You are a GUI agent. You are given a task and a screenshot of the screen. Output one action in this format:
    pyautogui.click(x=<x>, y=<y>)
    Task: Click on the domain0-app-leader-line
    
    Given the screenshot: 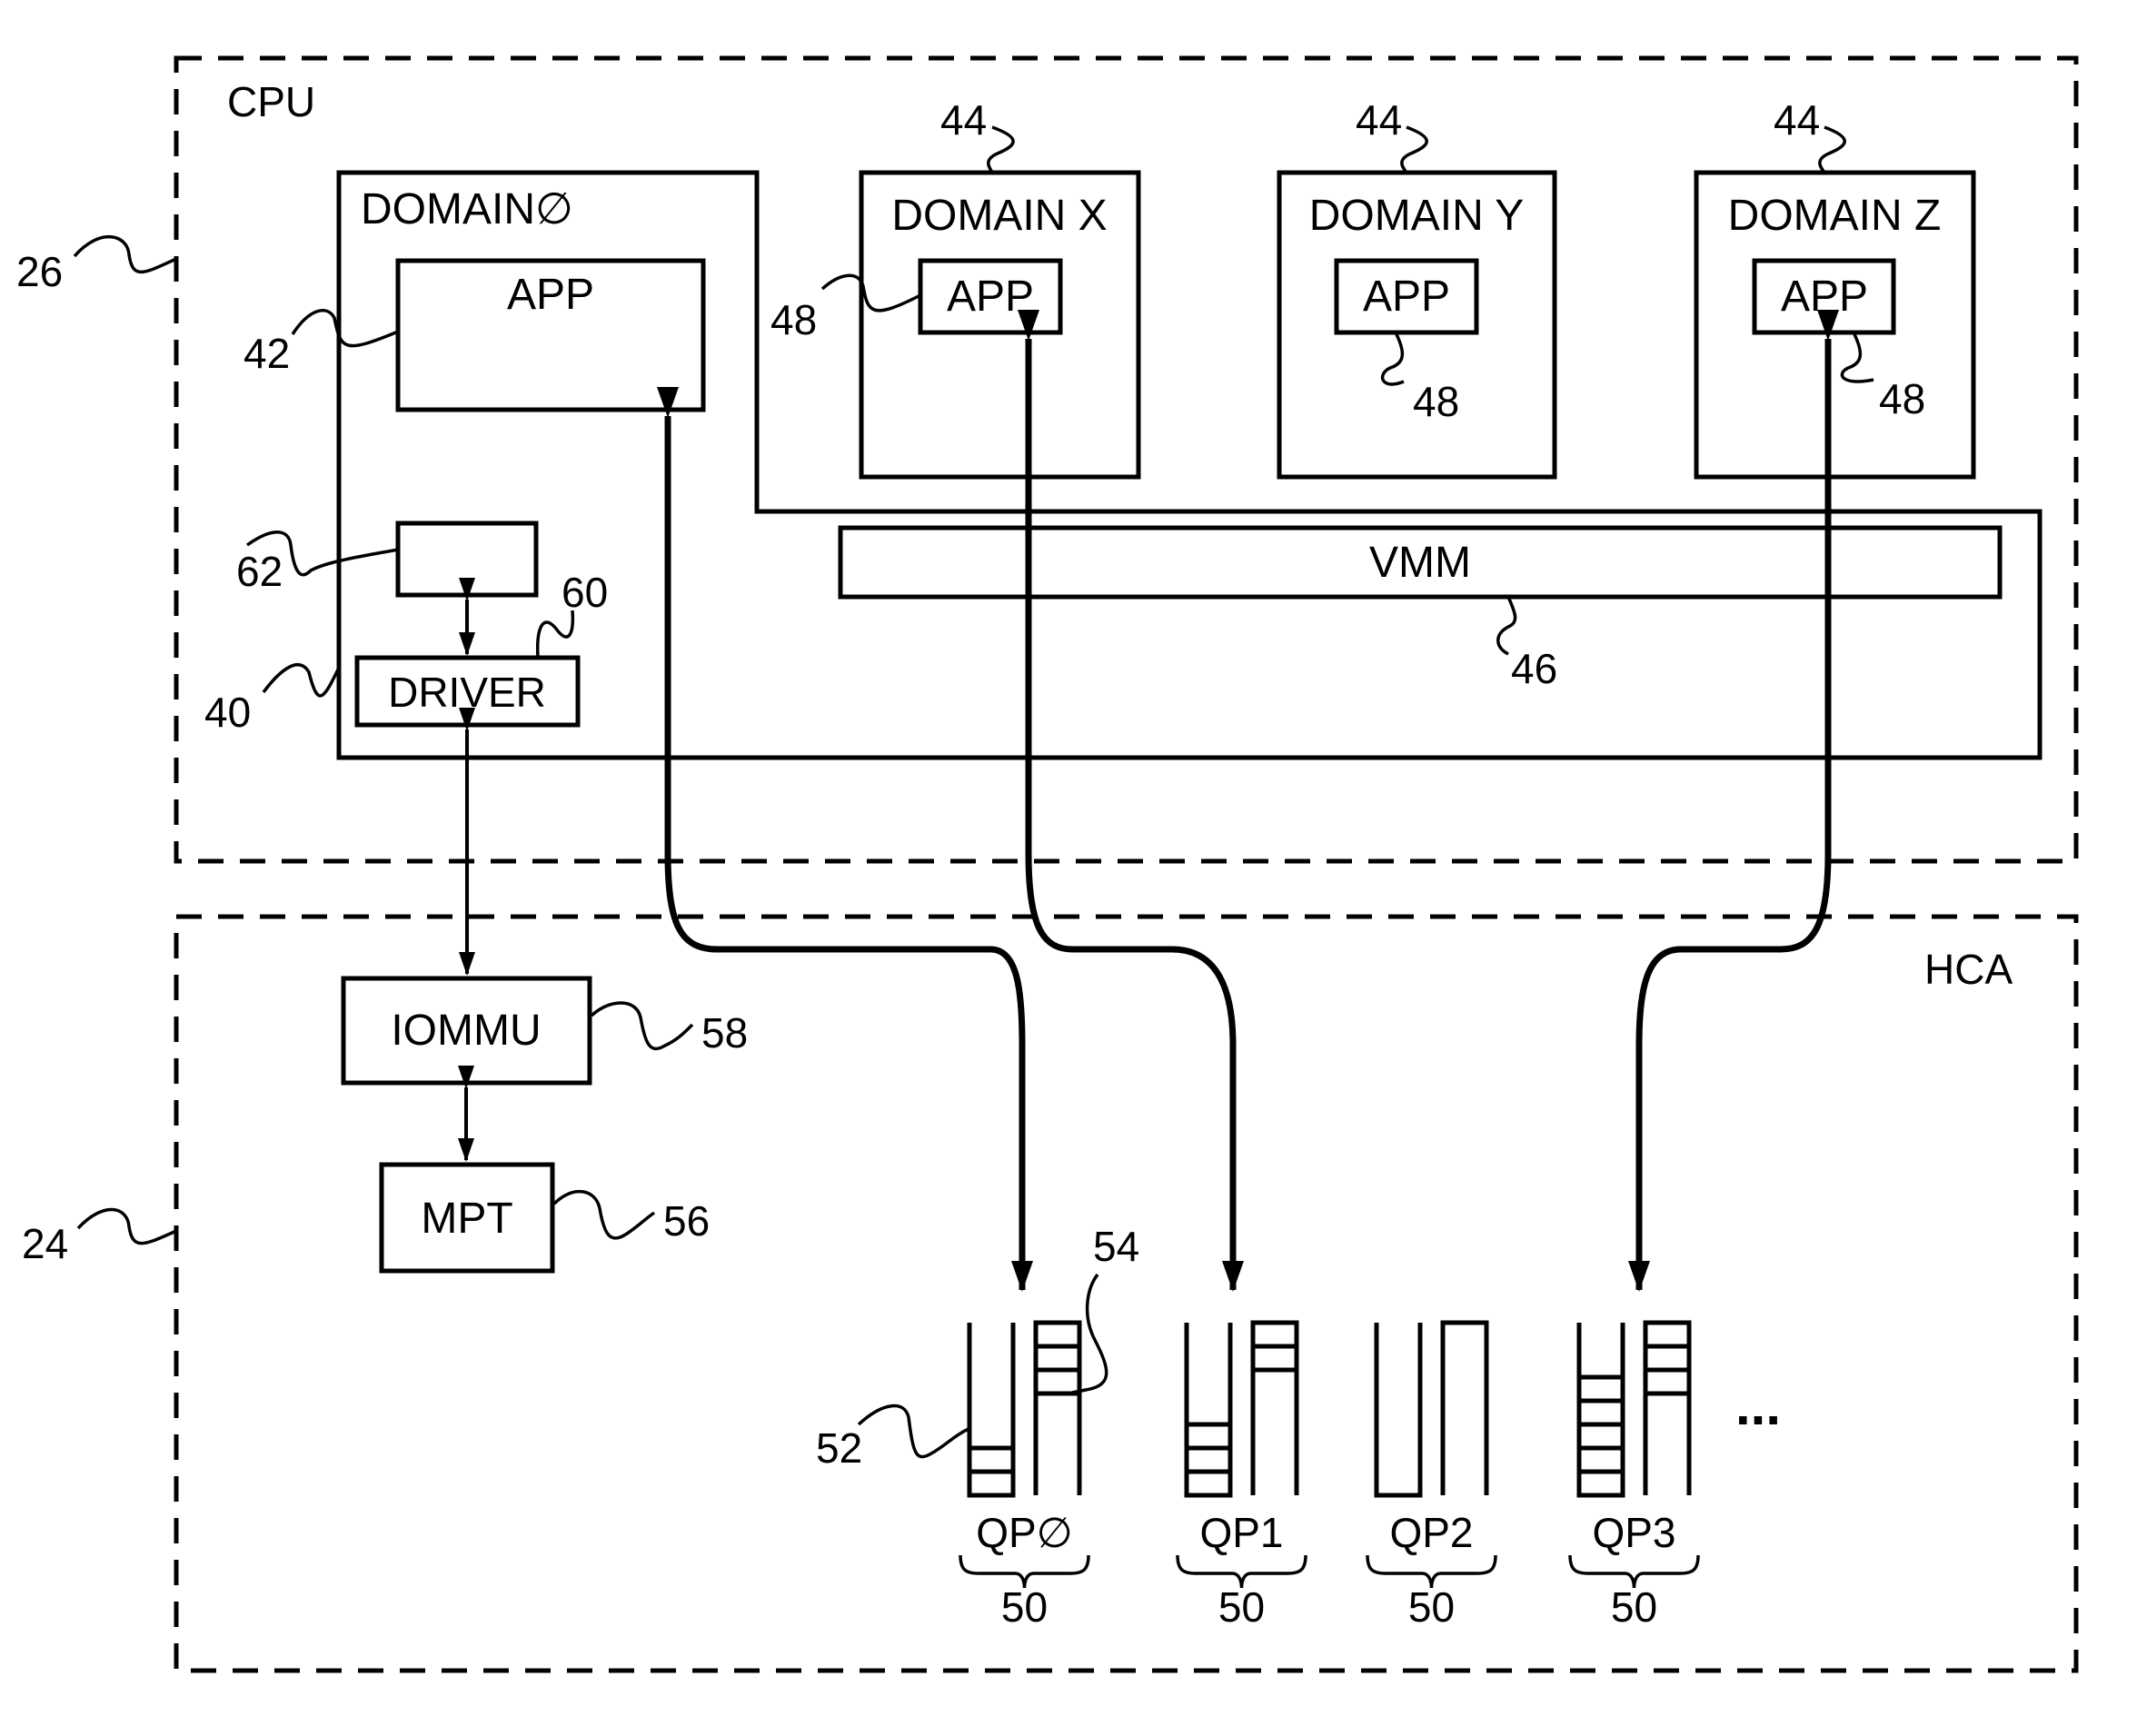 What is the action you would take?
    pyautogui.click(x=345, y=328)
    